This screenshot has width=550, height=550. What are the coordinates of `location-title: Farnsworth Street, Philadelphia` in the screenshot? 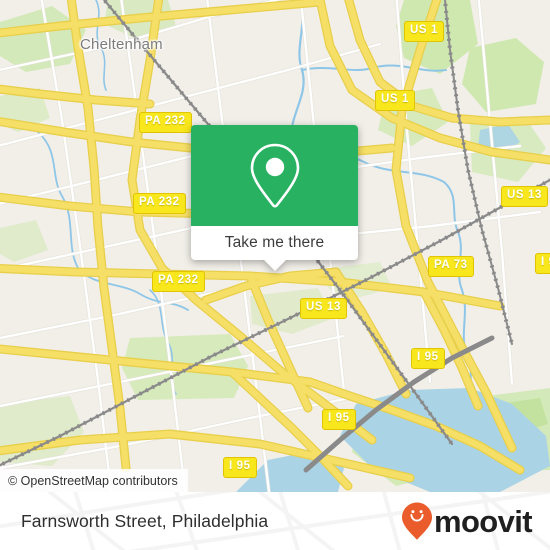 It's located at (145, 520).